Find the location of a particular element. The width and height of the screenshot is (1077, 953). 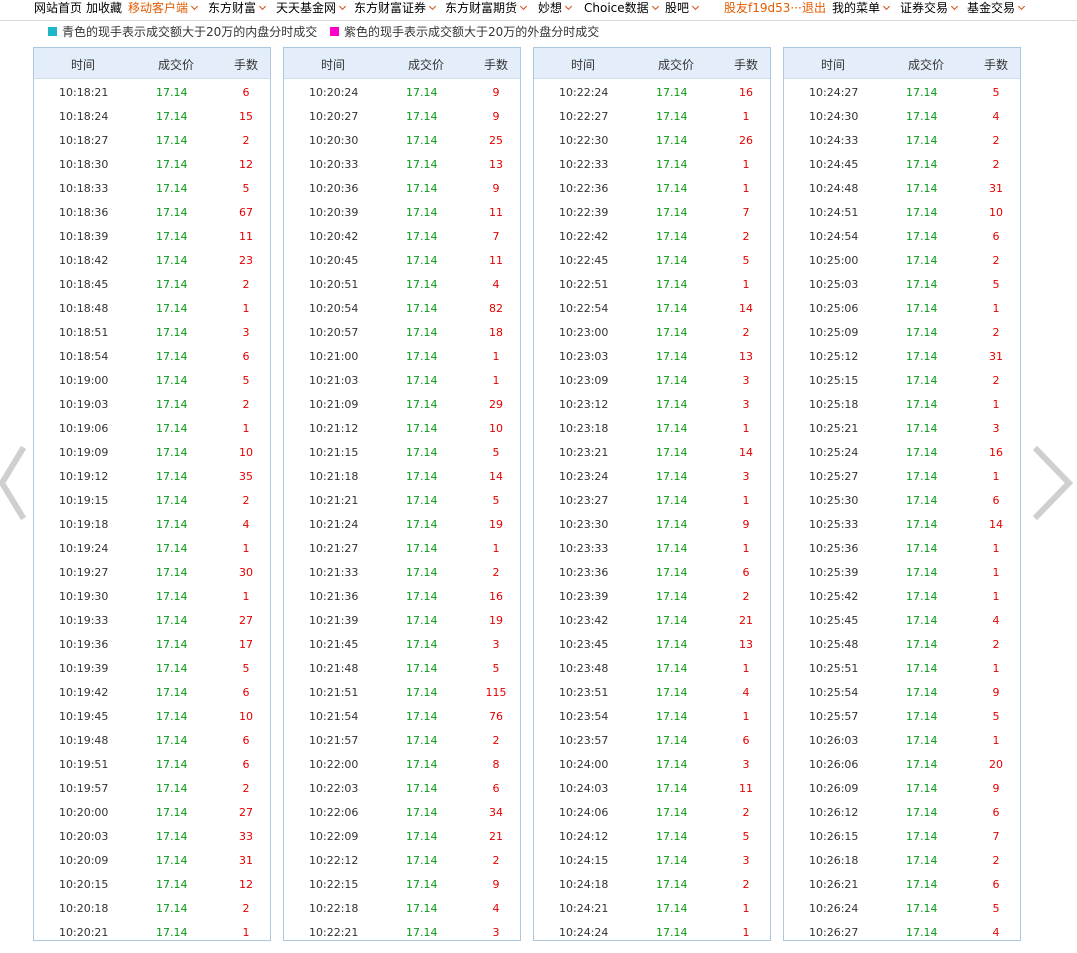

cell-time: 10:21:24 is located at coordinates (334, 524).